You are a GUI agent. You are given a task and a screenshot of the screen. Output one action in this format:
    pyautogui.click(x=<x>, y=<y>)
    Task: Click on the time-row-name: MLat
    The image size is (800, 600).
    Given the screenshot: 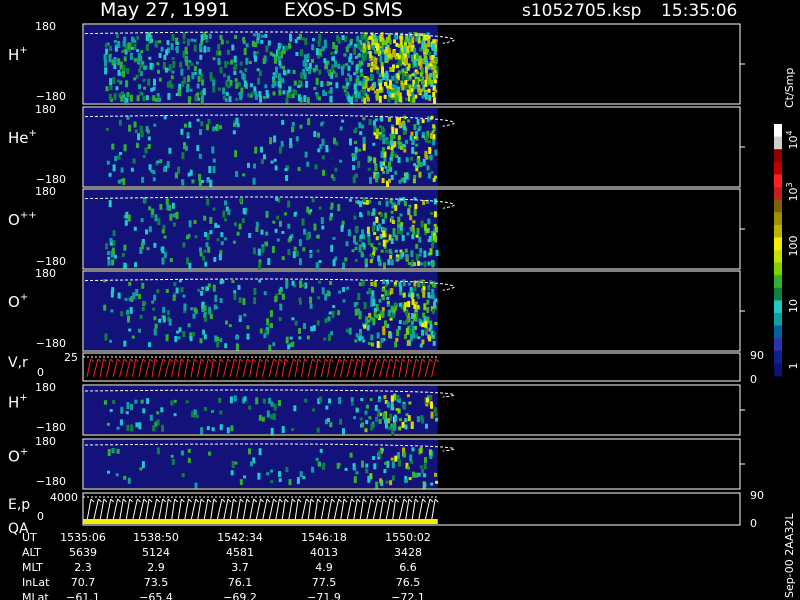 What is the action you would take?
    pyautogui.click(x=35, y=595)
    